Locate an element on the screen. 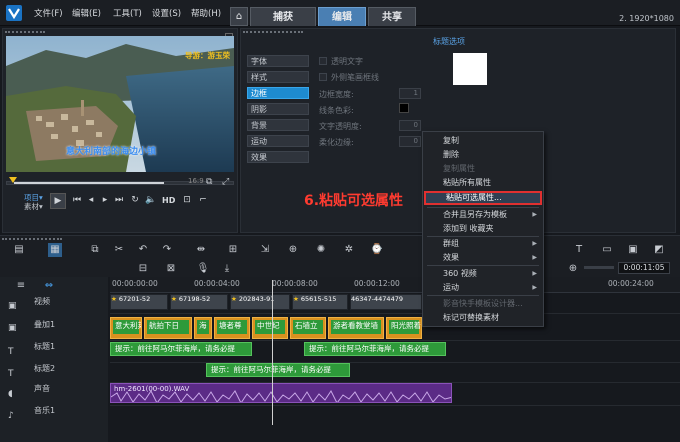  home-start-icon: ⏮ is located at coordinates (77, 200).